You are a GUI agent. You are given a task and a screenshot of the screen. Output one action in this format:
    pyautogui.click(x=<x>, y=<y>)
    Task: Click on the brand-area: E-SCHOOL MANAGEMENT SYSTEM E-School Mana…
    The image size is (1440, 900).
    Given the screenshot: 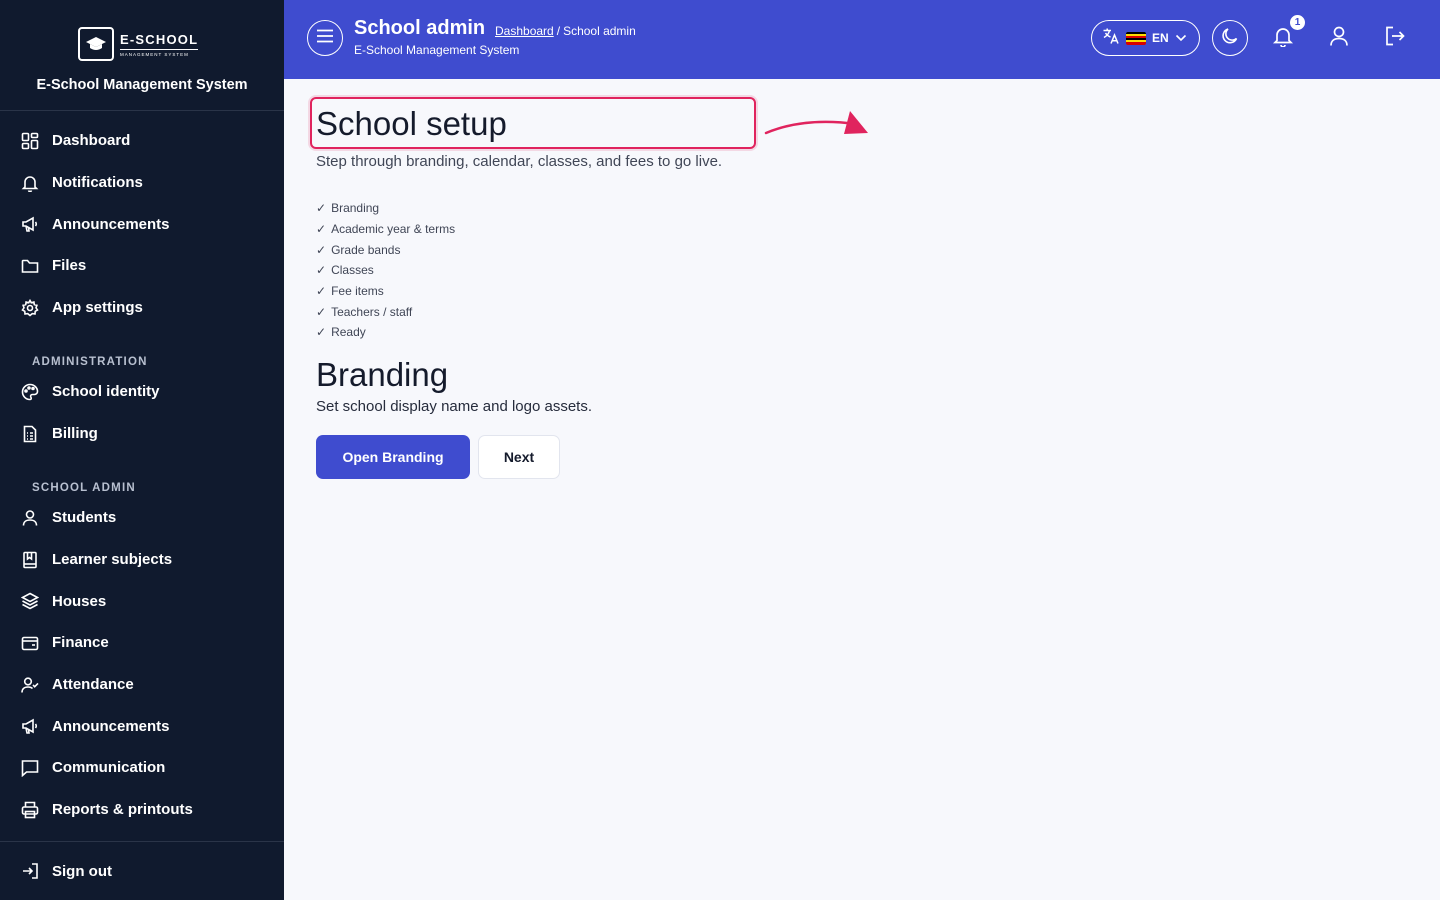 What is the action you would take?
    pyautogui.click(x=142, y=55)
    